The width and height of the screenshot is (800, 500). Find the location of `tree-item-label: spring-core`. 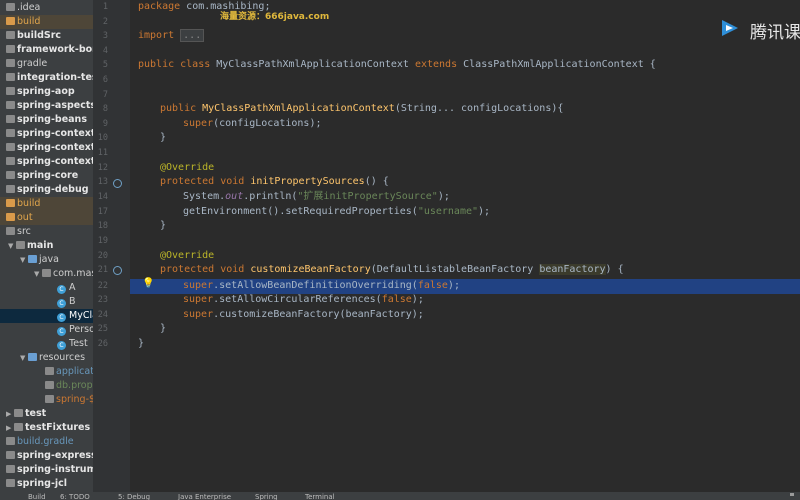

tree-item-label: spring-core is located at coordinates (48, 175).